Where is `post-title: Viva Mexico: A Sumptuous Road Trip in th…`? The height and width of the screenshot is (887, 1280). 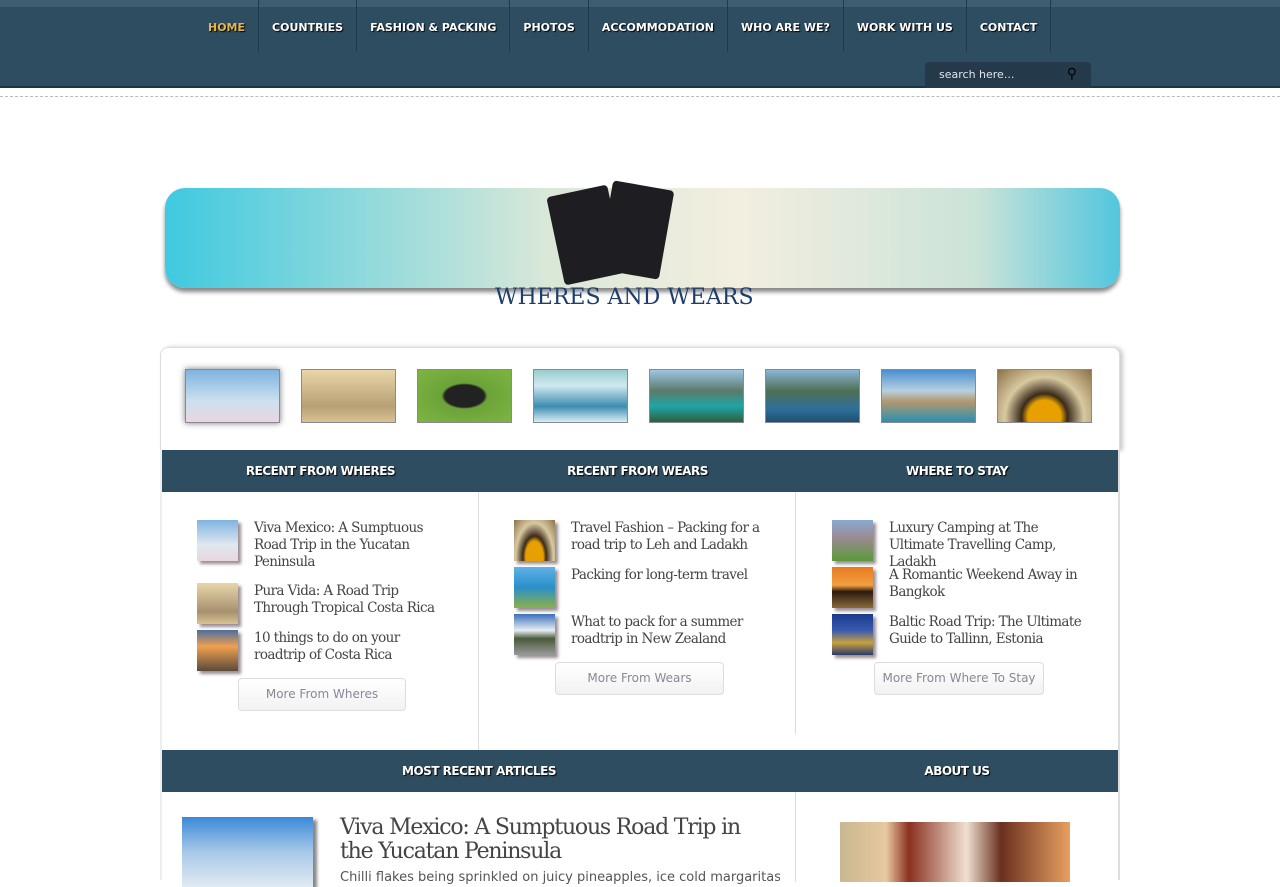 post-title: Viva Mexico: A Sumptuous Road Trip in th… is located at coordinates (353, 545).